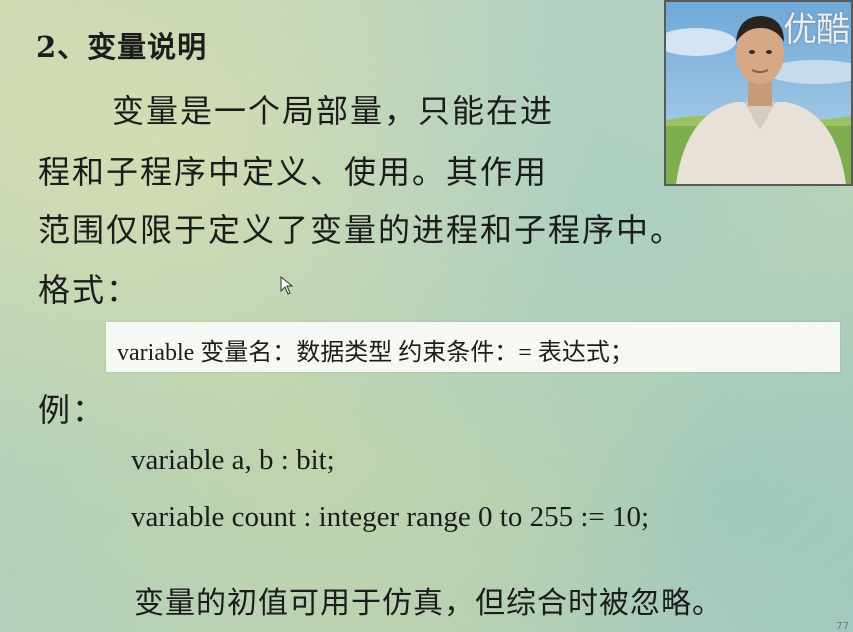 Image resolution: width=853 pixels, height=632 pixels. I want to click on watermark-logo: 优酷, so click(816, 30).